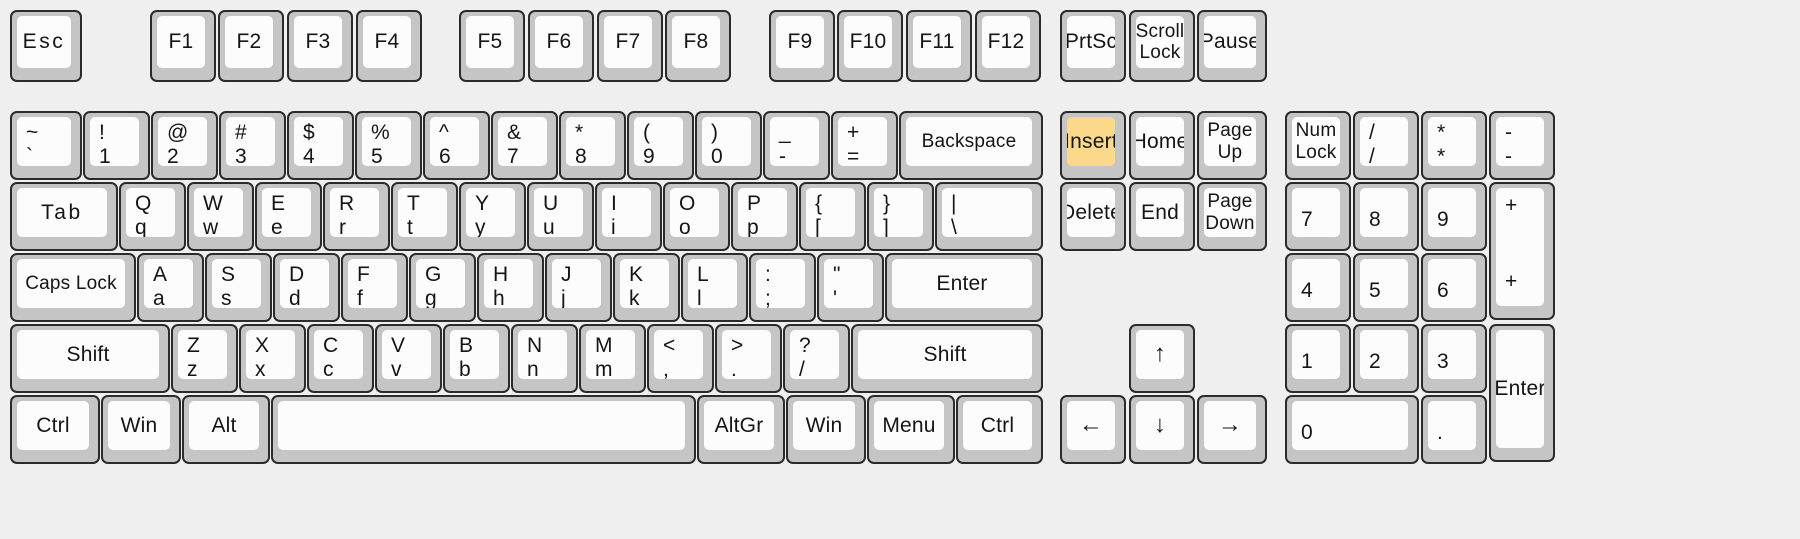  What do you see at coordinates (456, 145) in the screenshot?
I see `key-digit-6: ^ 6` at bounding box center [456, 145].